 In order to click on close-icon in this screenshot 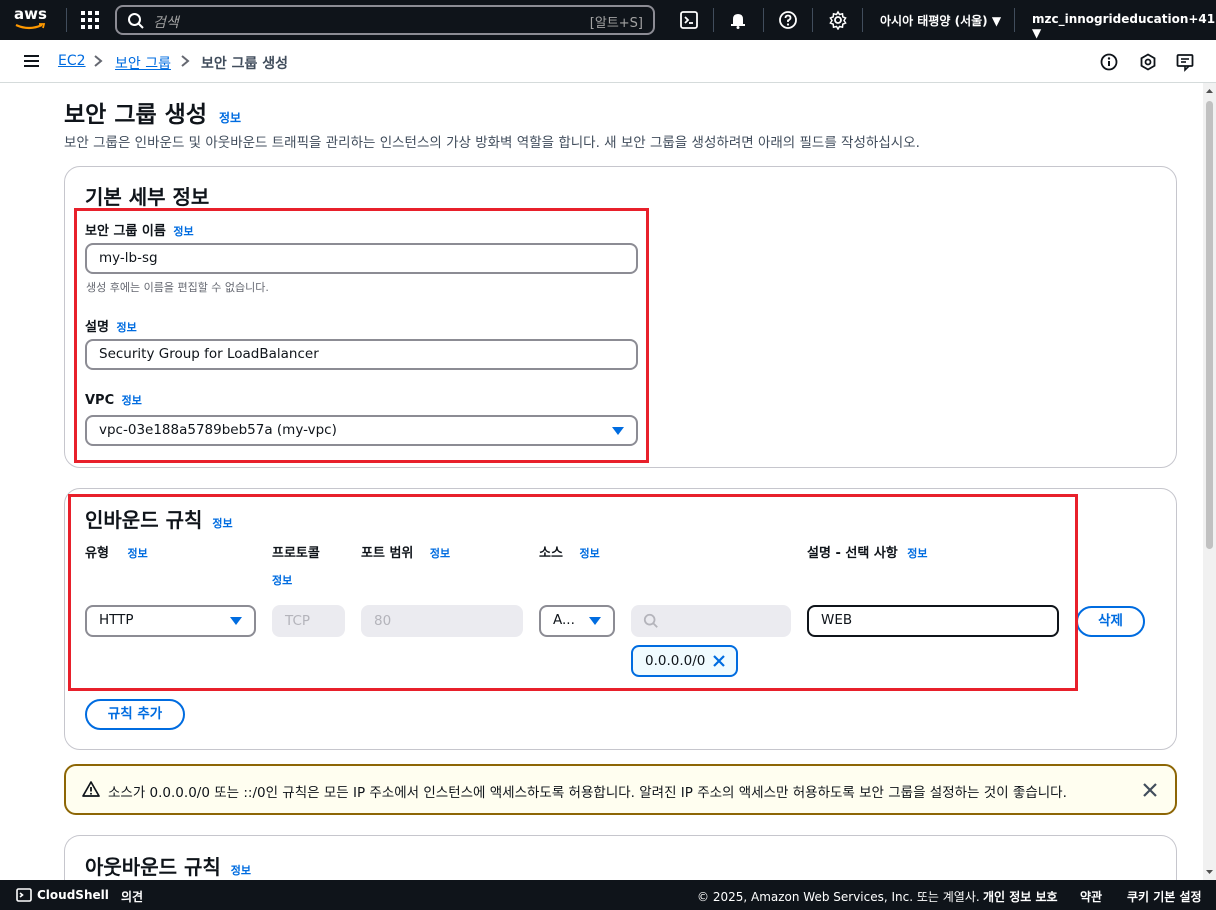, I will do `click(1150, 790)`.